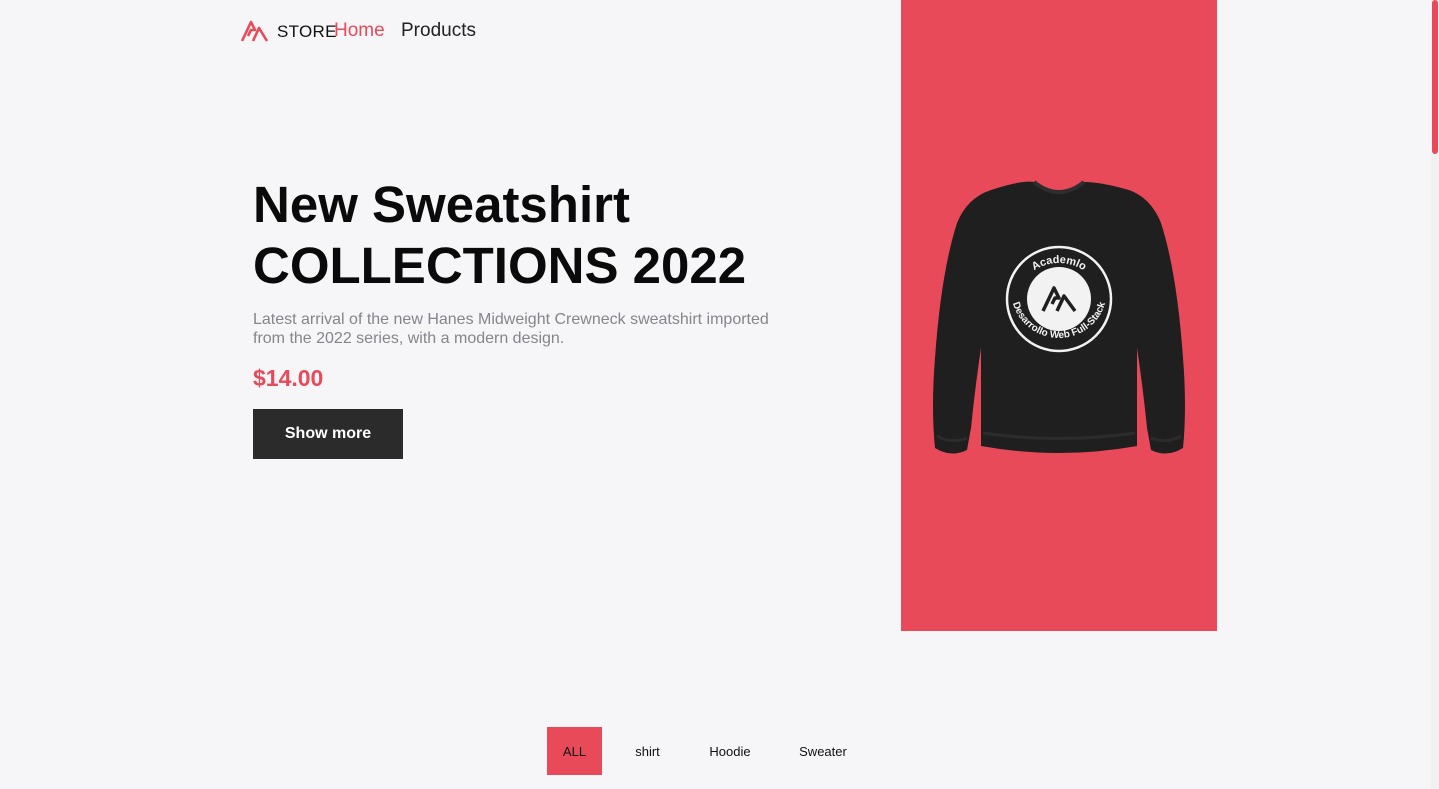 The height and width of the screenshot is (789, 1439). What do you see at coordinates (647, 751) in the screenshot?
I see `filter-shirt-button: shirt` at bounding box center [647, 751].